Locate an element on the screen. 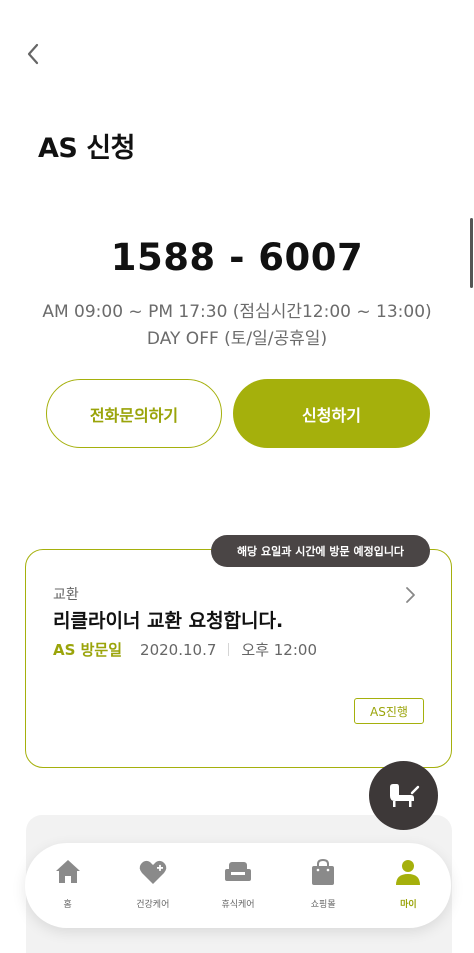 This screenshot has width=474, height=953. apply-button: 신청하기 is located at coordinates (331, 413).